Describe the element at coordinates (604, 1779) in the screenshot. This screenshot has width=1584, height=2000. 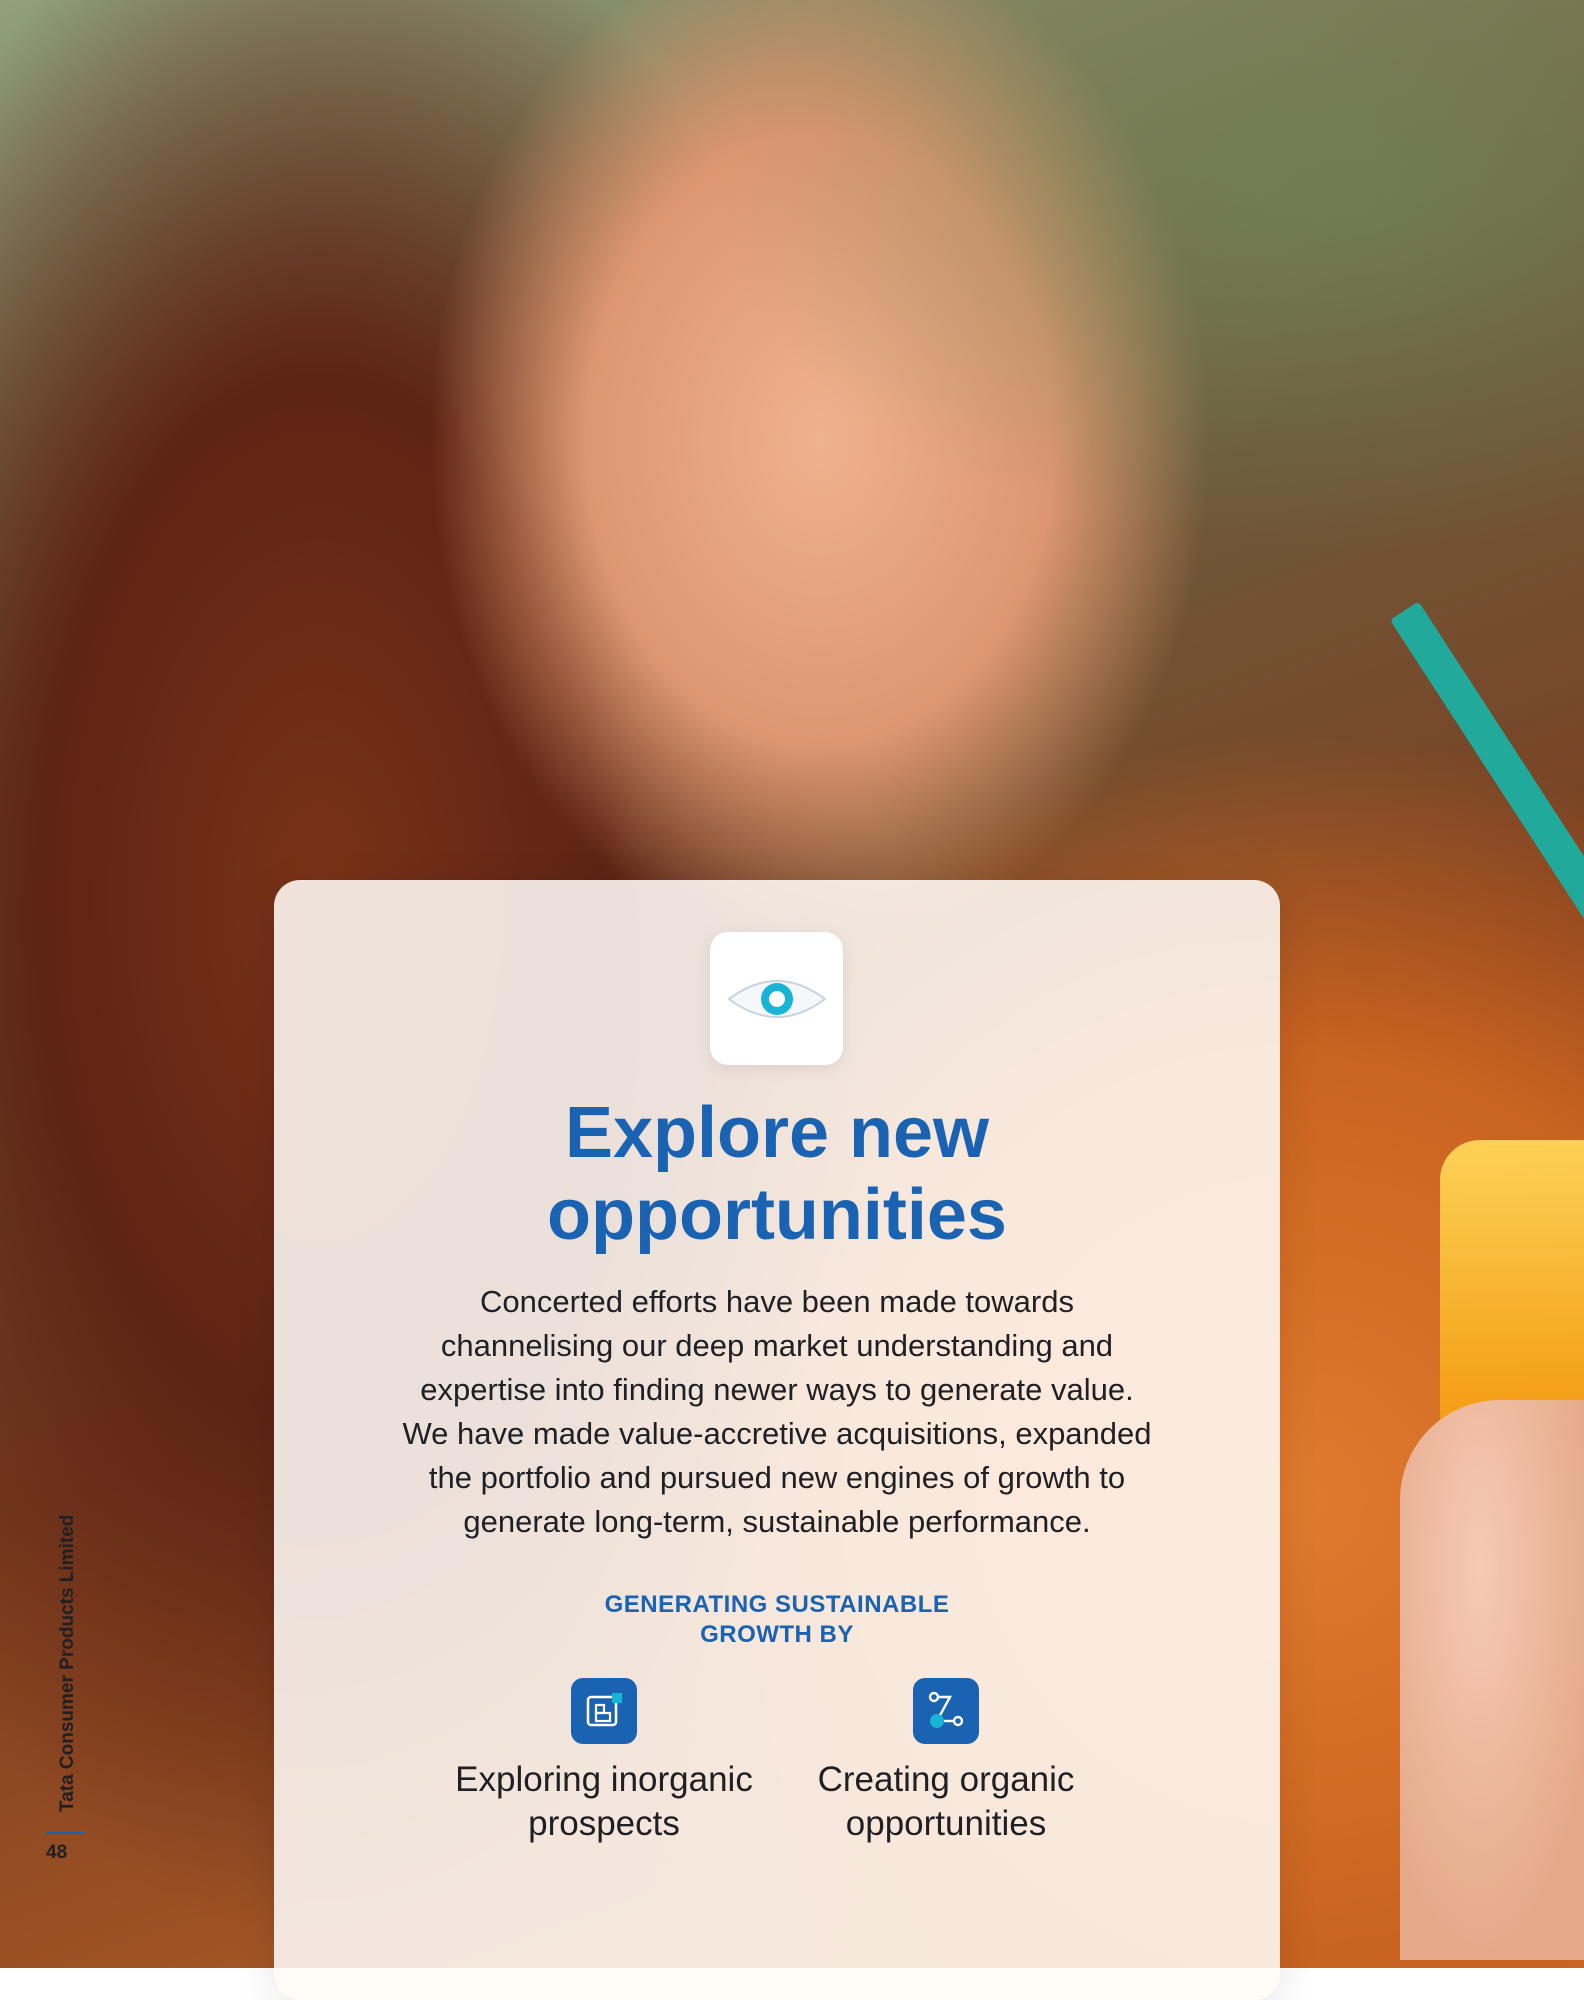
I see `label-line: Exploring inorganic` at that location.